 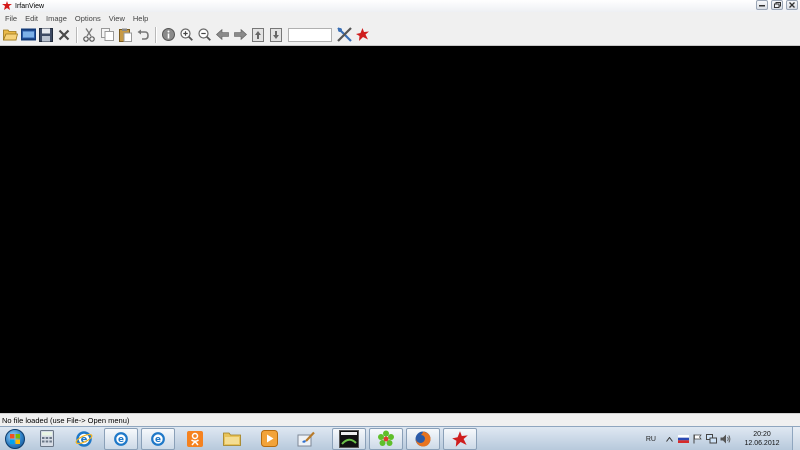 What do you see at coordinates (762, 5) in the screenshot?
I see `minimize-button` at bounding box center [762, 5].